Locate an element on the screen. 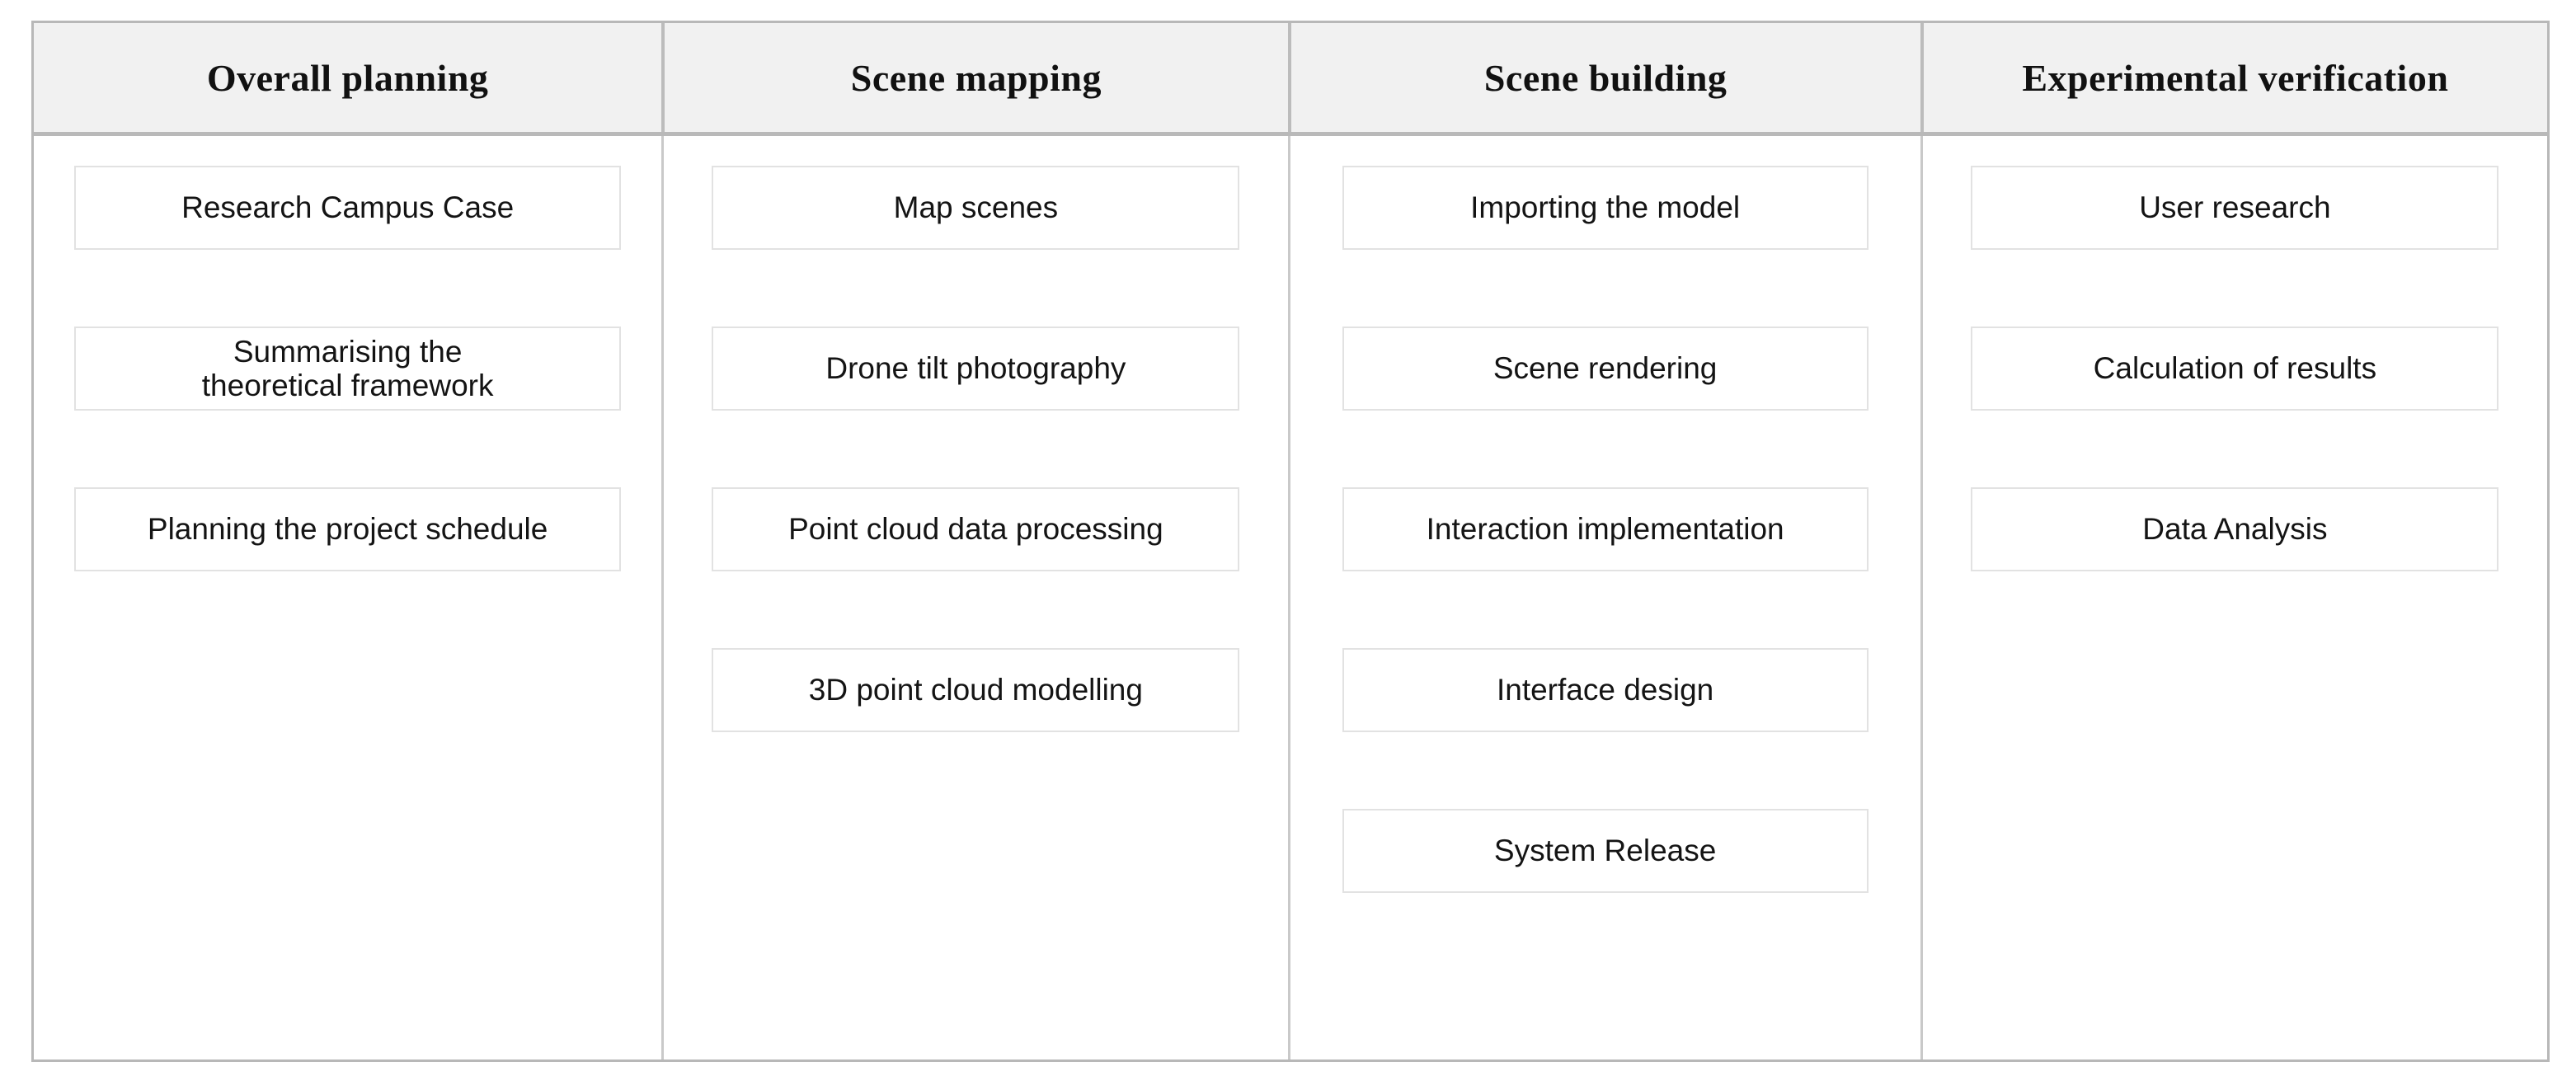 This screenshot has width=2576, height=1090. process-item-label: User research is located at coordinates (2235, 207).